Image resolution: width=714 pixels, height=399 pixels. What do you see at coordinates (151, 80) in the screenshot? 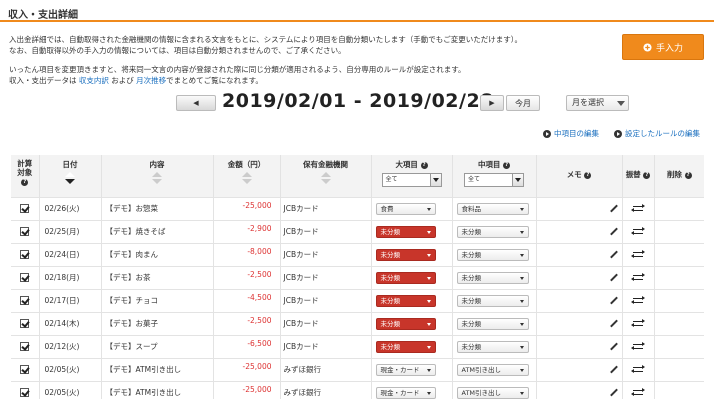
I see `monthly-trend-link: 月次推移` at bounding box center [151, 80].